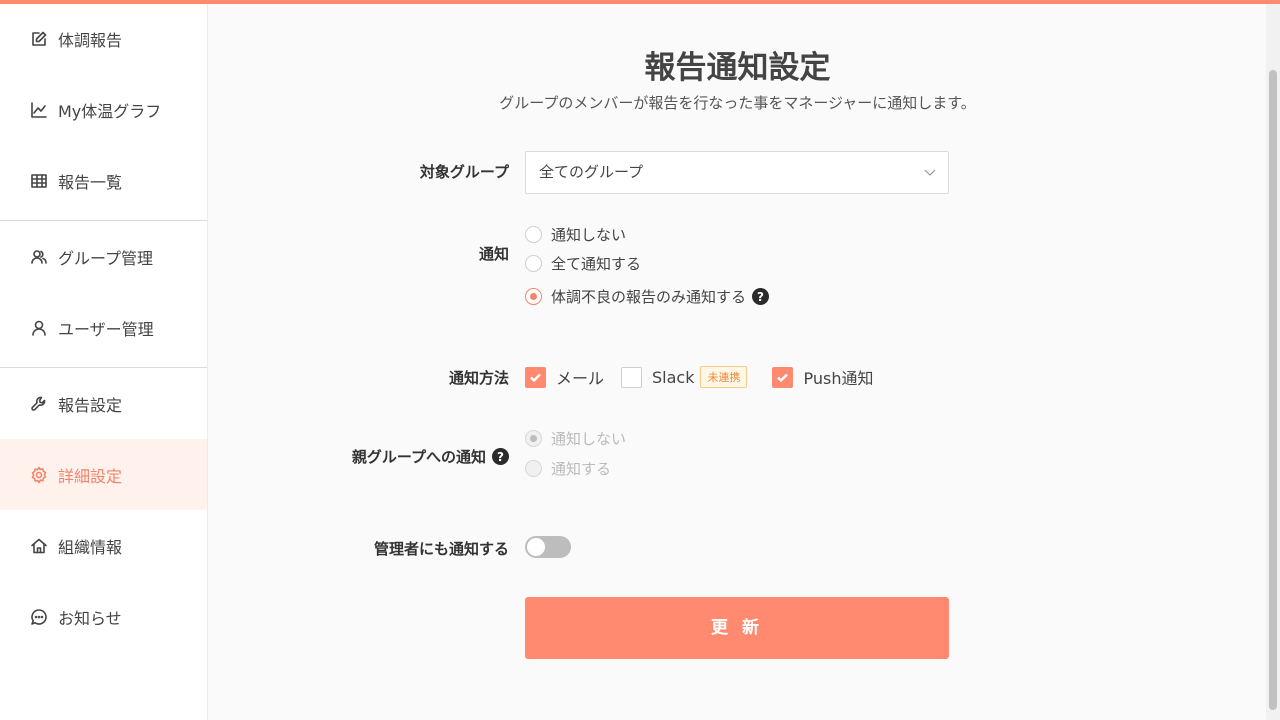 This screenshot has width=1280, height=720. I want to click on notification-option-all: 全て通知する, so click(583, 263).